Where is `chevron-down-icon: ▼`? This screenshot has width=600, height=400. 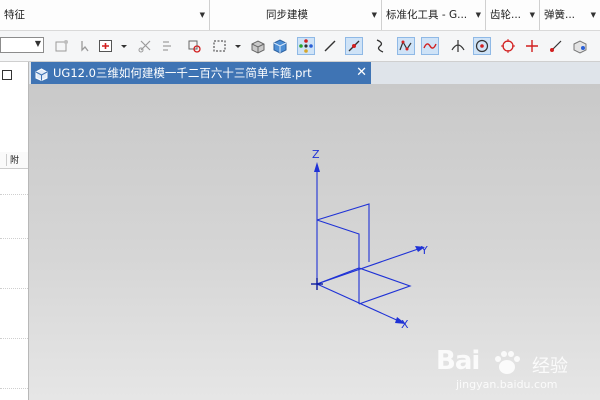
chevron-down-icon: ▼ is located at coordinates (37, 43).